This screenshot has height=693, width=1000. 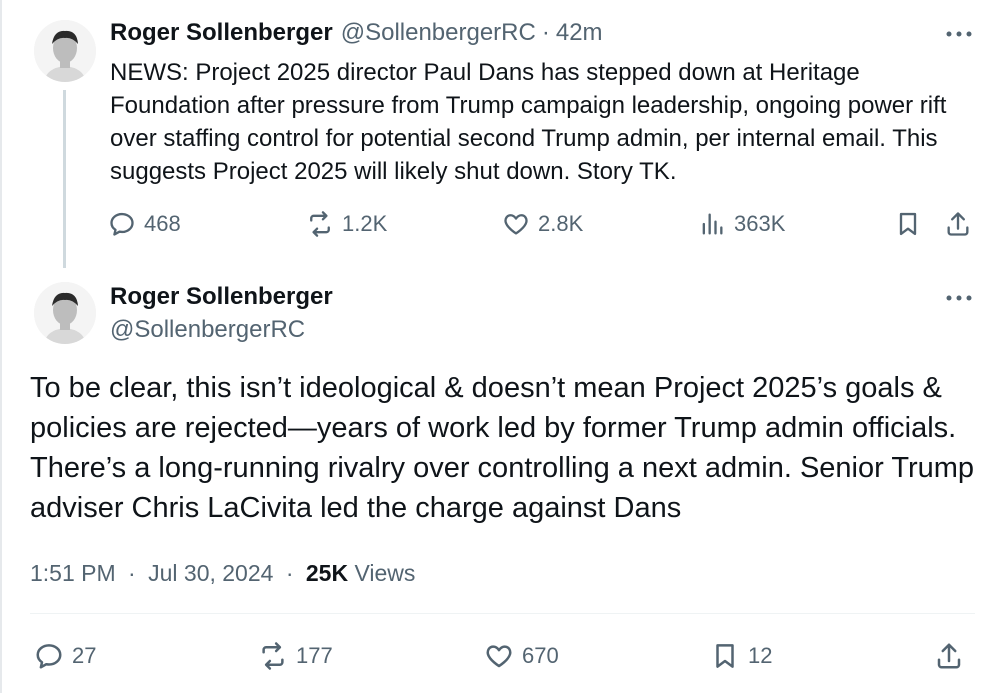 I want to click on tweet-header: Roger Sollenberger @SollenbergerRC · 42m, so click(x=356, y=33).